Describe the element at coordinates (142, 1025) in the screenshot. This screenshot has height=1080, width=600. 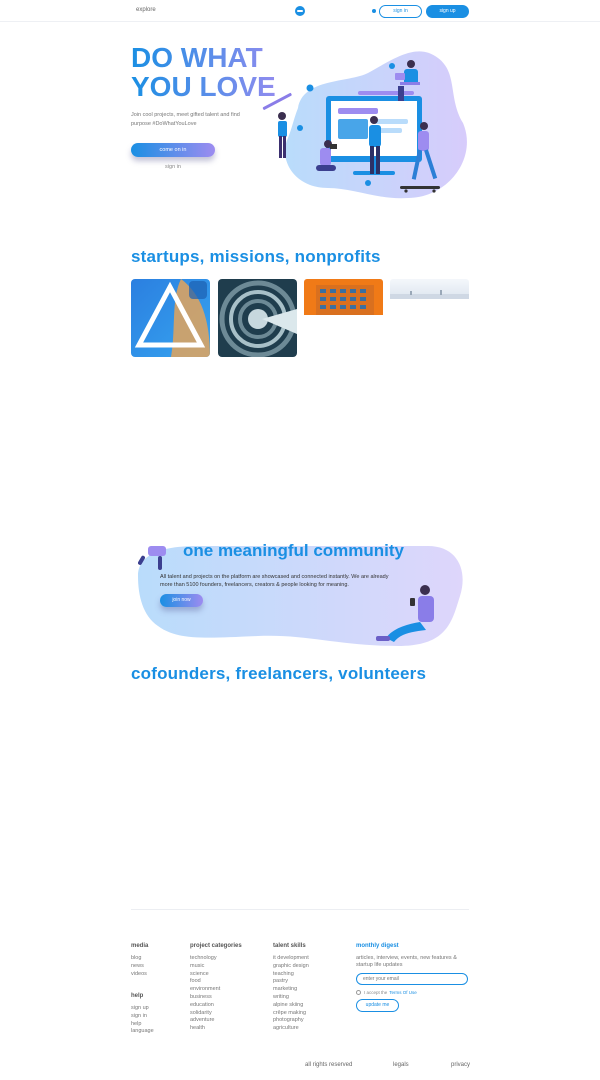
I see `footer-link-help: help` at that location.